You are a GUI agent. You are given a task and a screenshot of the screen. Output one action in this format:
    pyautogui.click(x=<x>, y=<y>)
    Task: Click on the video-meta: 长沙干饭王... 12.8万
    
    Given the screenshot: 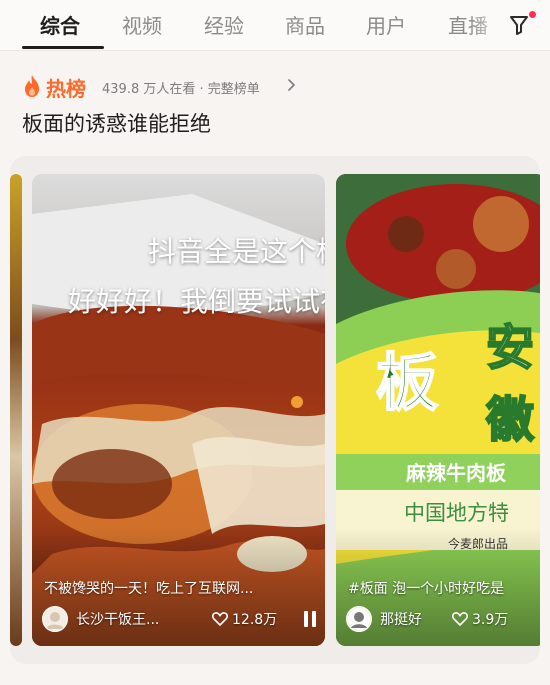 What is the action you would take?
    pyautogui.click(x=182, y=619)
    